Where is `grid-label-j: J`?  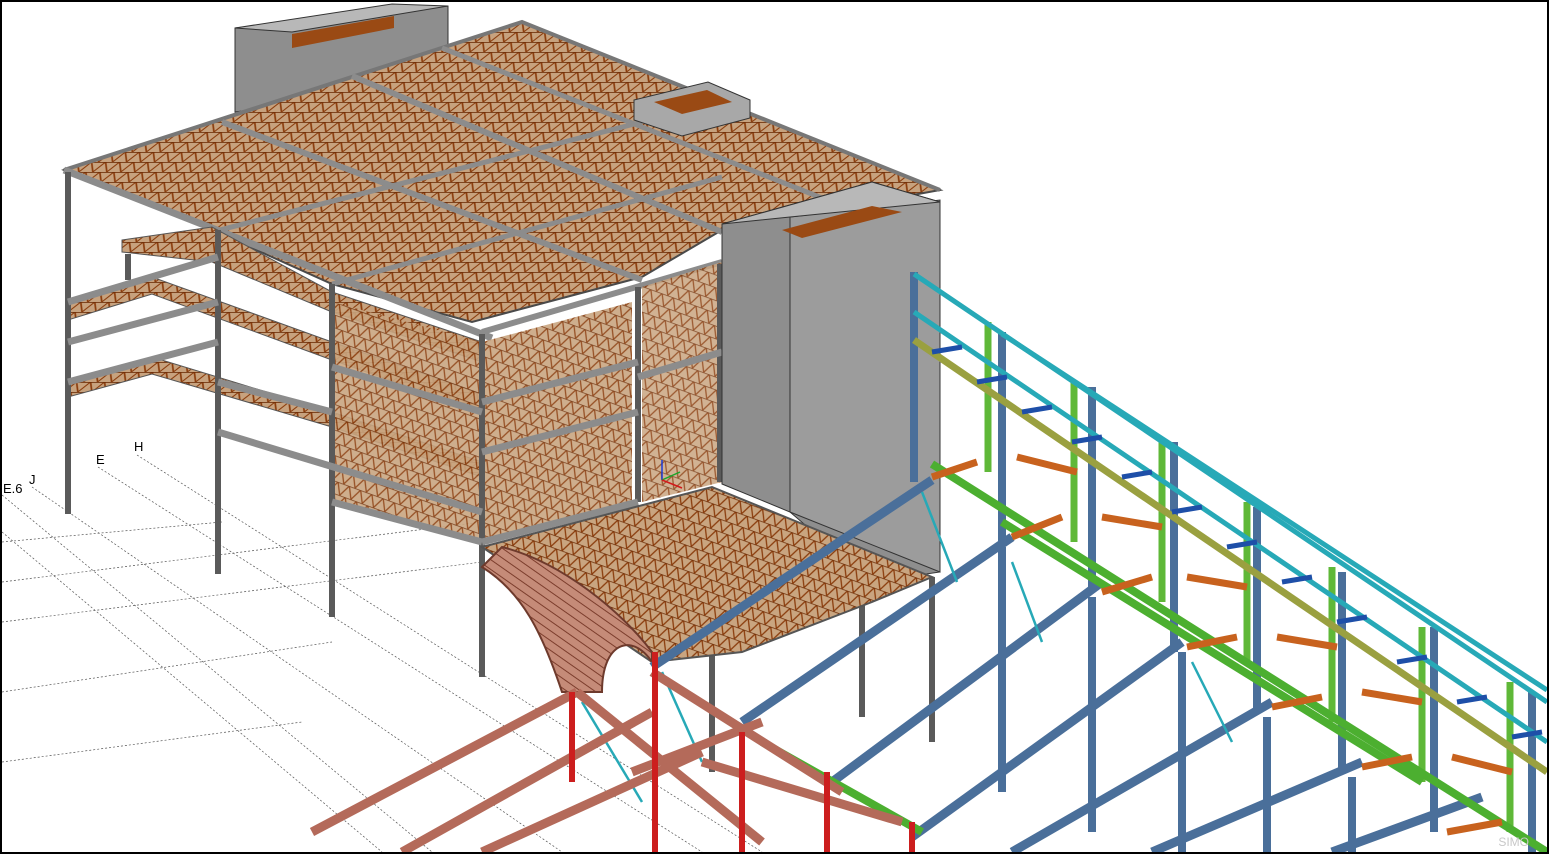 grid-label-j: J is located at coordinates (32, 479).